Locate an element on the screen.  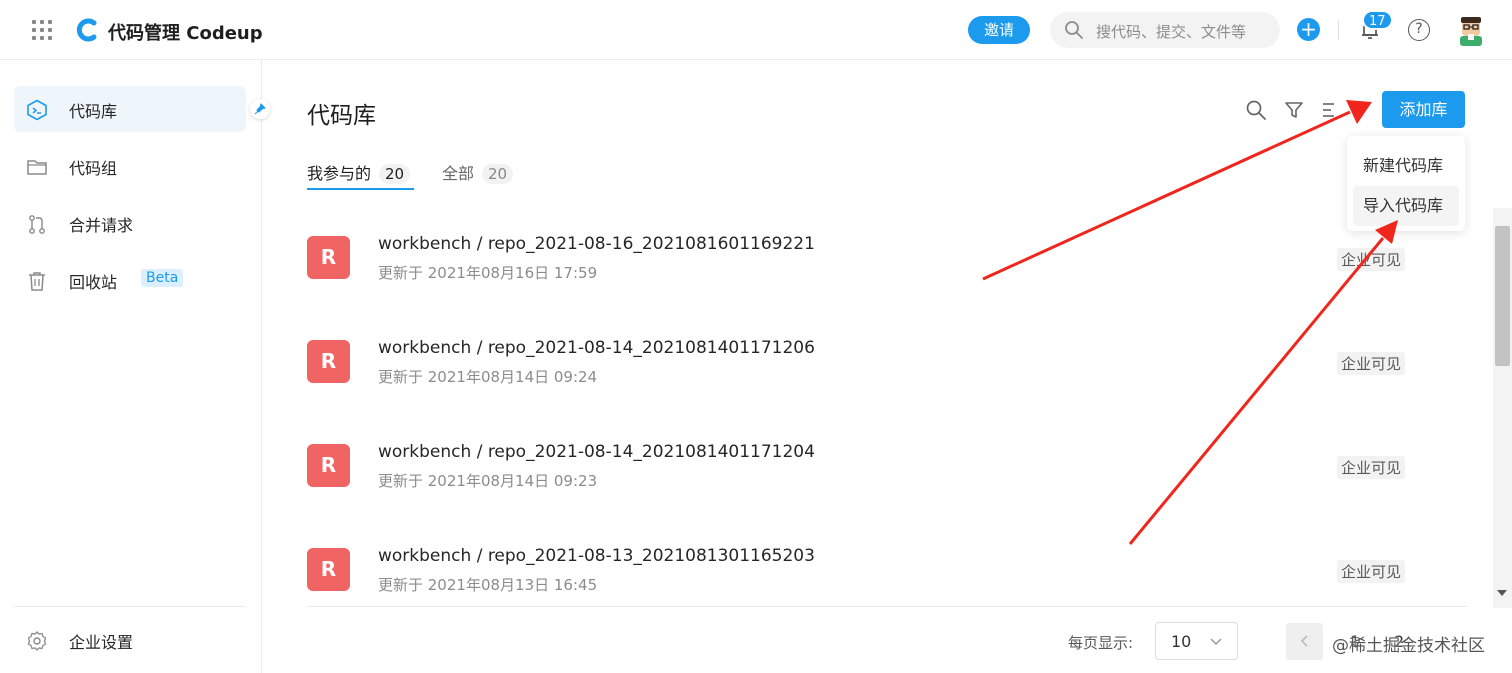
chevron-down-icon is located at coordinates (1216, 642).